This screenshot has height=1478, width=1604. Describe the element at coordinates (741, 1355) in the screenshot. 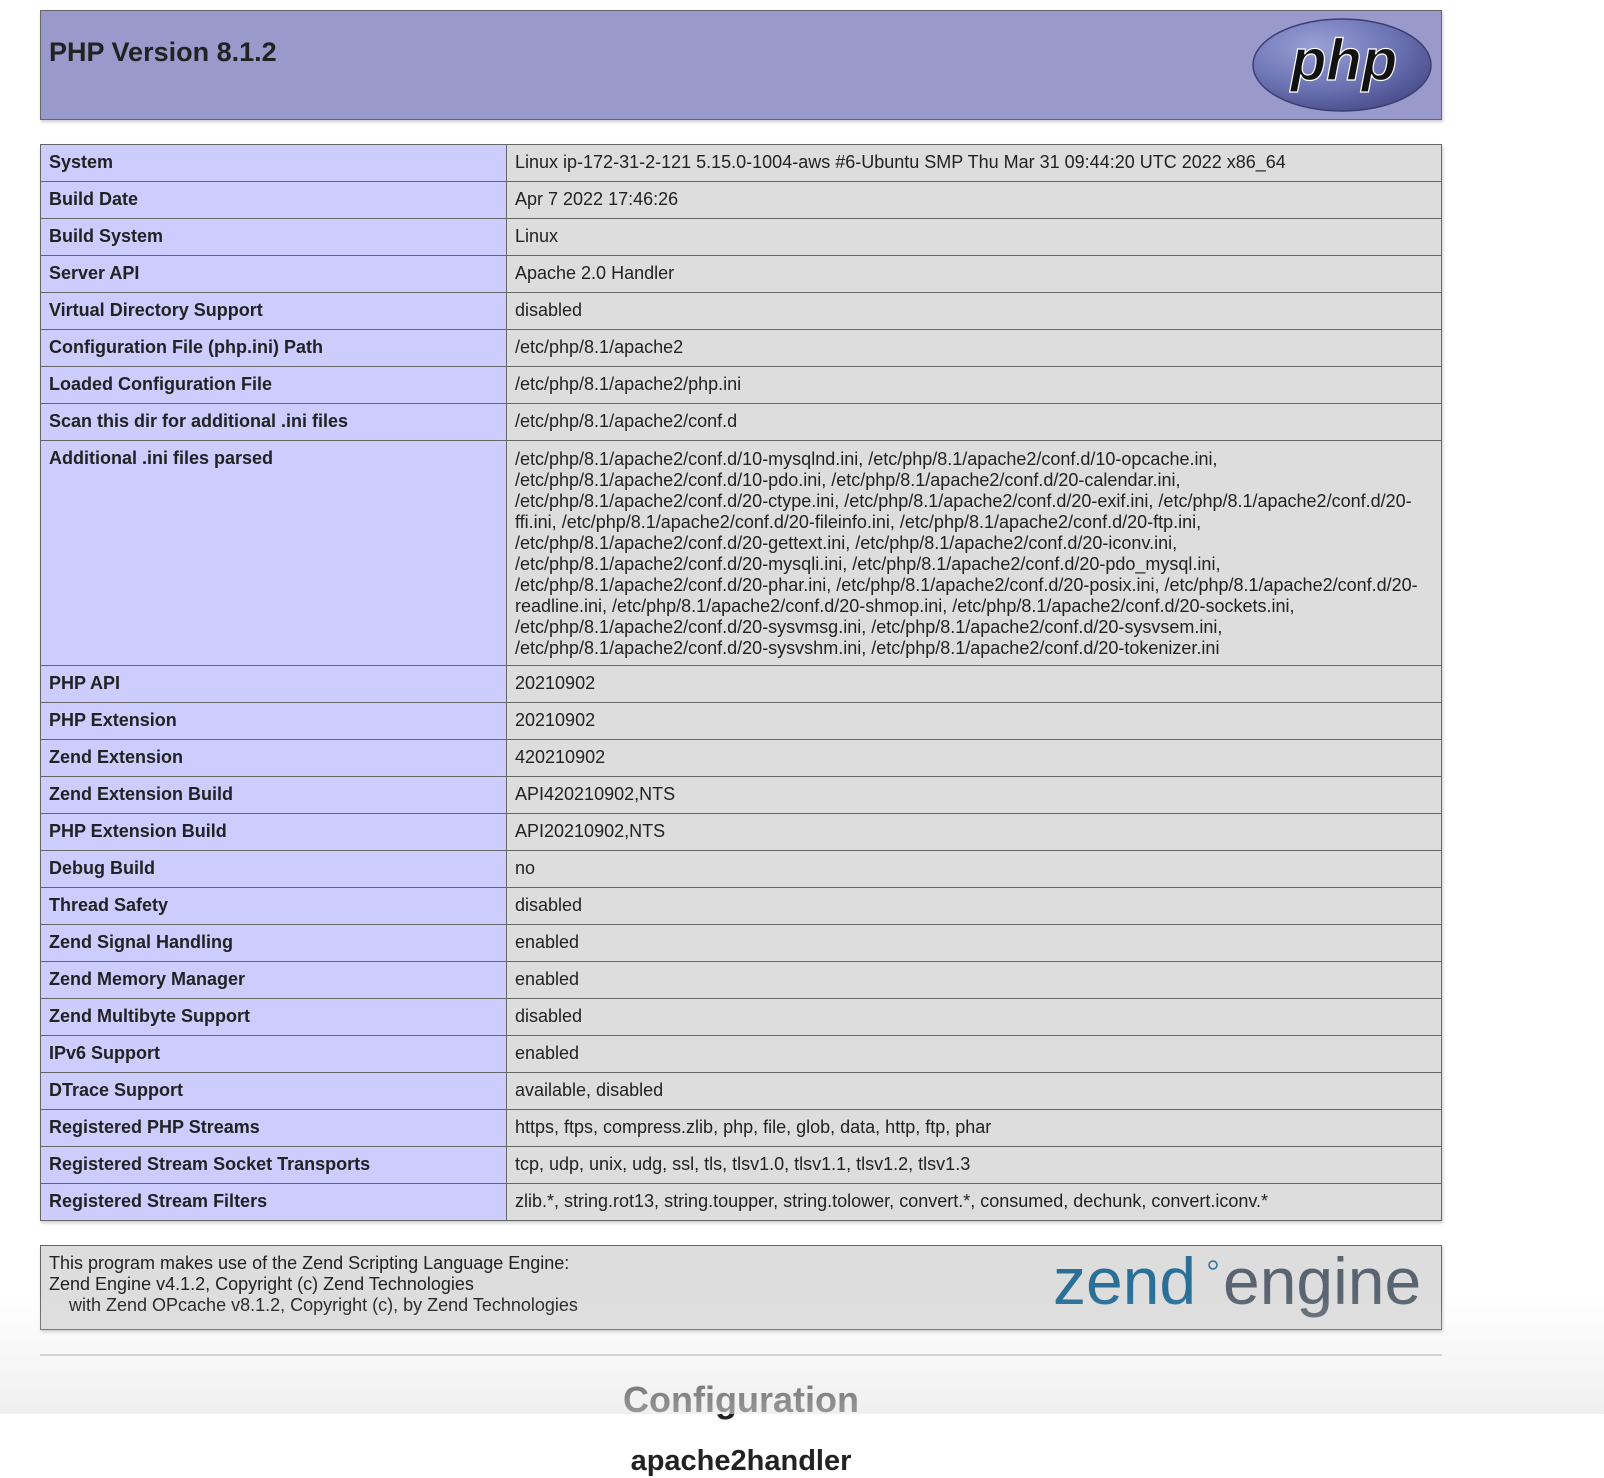

I see `section-divider` at that location.